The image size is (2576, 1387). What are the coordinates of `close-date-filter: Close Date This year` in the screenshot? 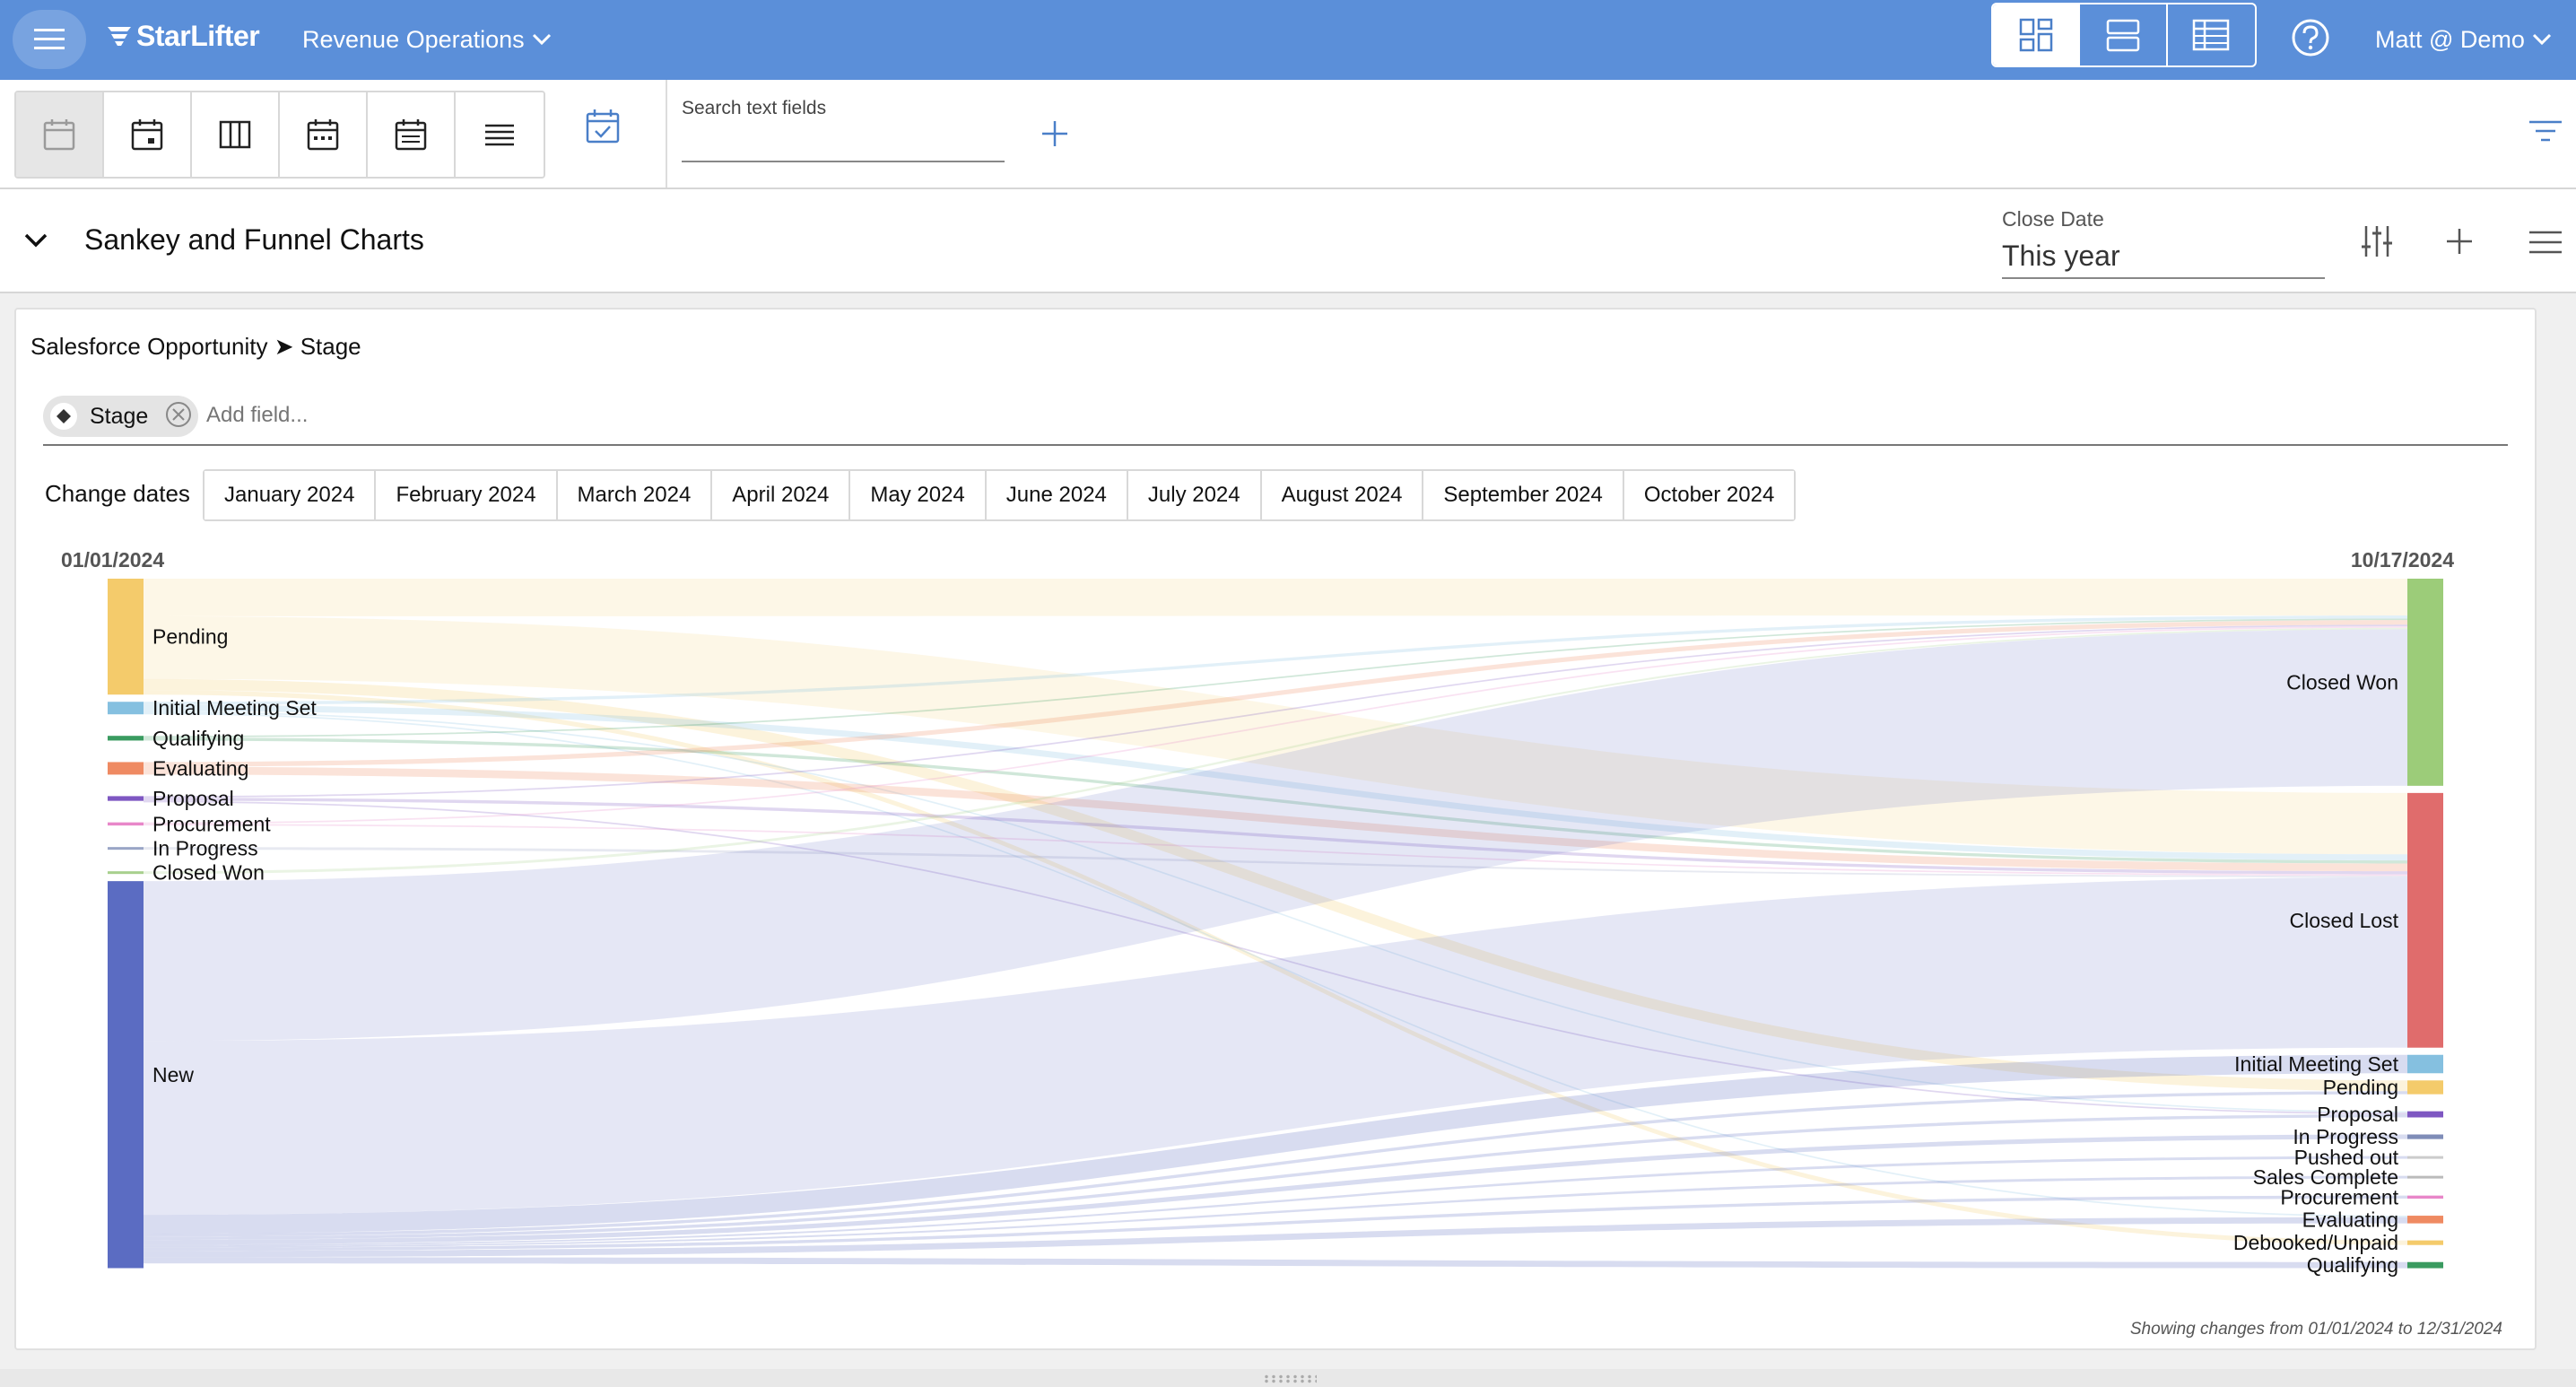 It's located at (2163, 238).